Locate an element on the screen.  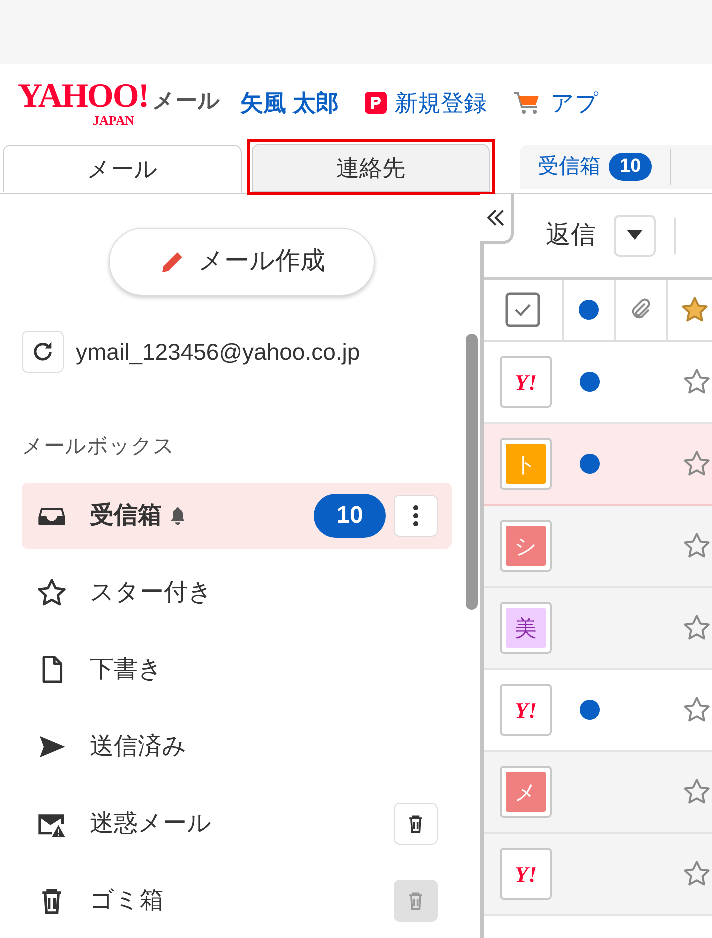
service-name: メール is located at coordinates (186, 100).